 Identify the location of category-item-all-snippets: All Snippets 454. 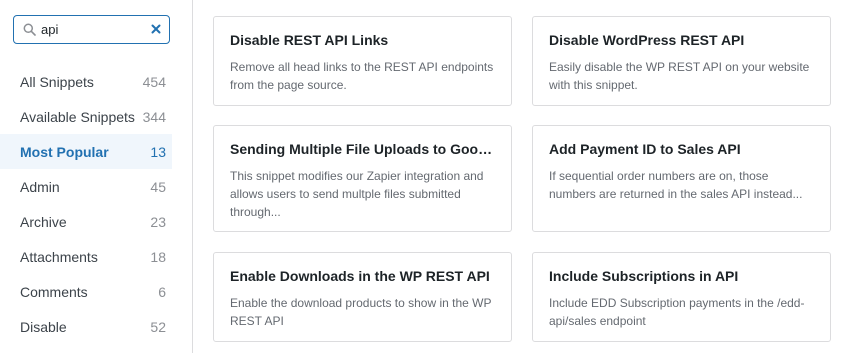
(86, 81).